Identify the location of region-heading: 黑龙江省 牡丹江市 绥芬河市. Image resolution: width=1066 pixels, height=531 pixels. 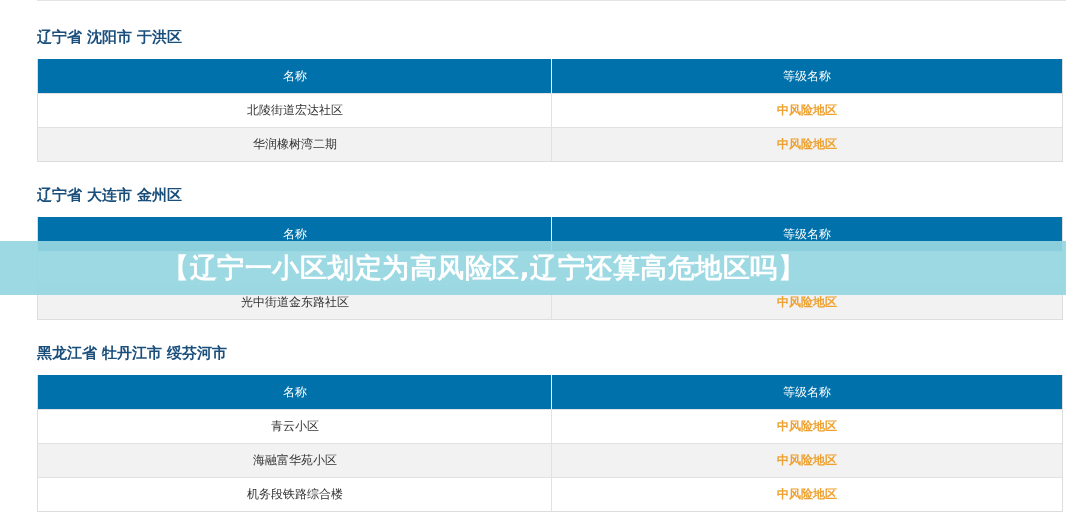
(133, 353).